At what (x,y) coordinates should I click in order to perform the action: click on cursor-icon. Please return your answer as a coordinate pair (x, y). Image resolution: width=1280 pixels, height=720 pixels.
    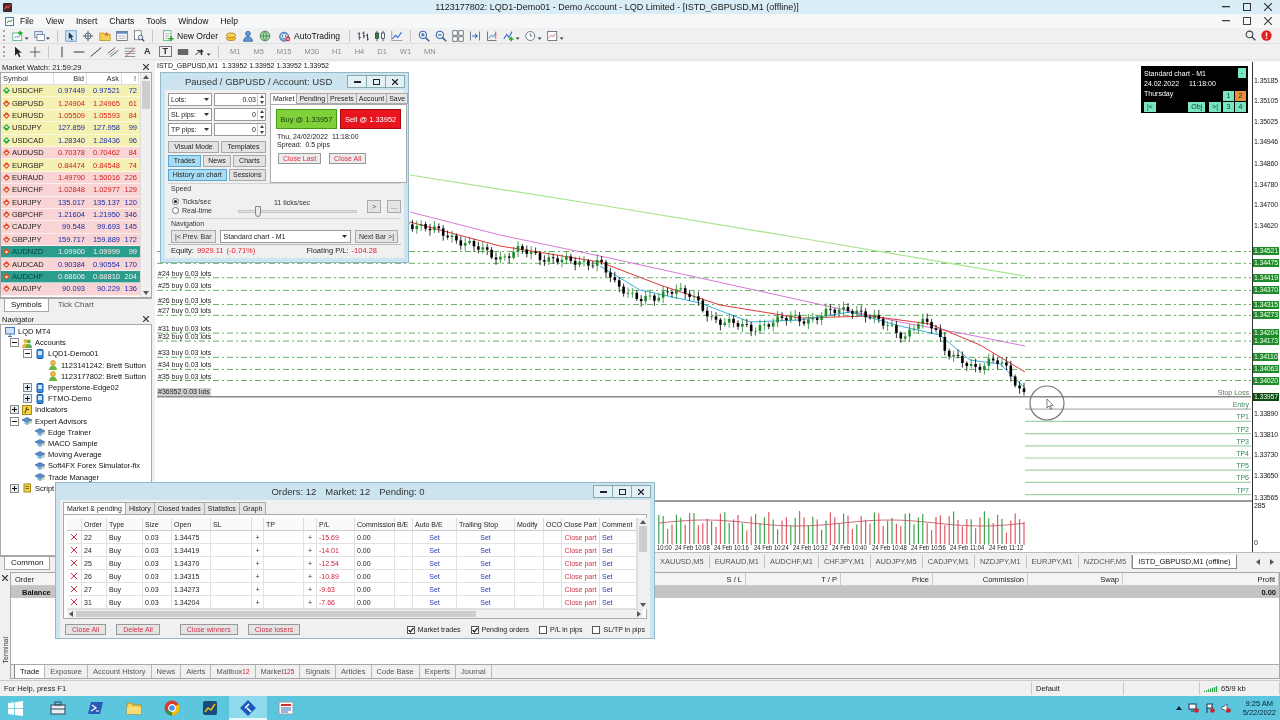
    Looking at the image, I should click on (18, 51).